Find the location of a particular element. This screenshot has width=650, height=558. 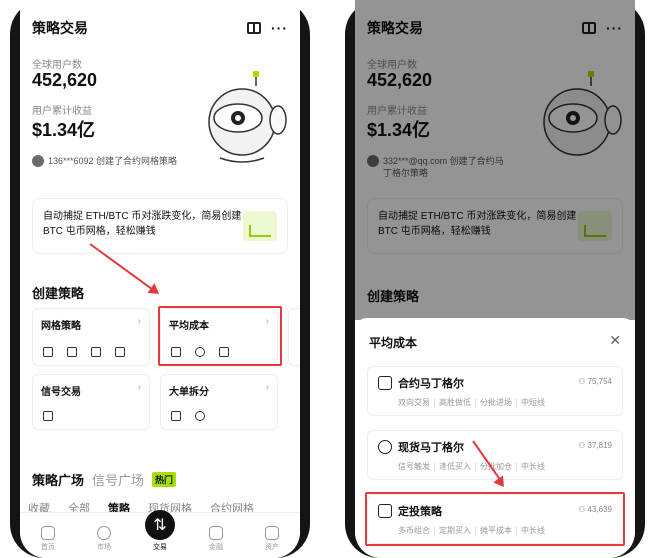

card-partial is located at coordinates (294, 337).